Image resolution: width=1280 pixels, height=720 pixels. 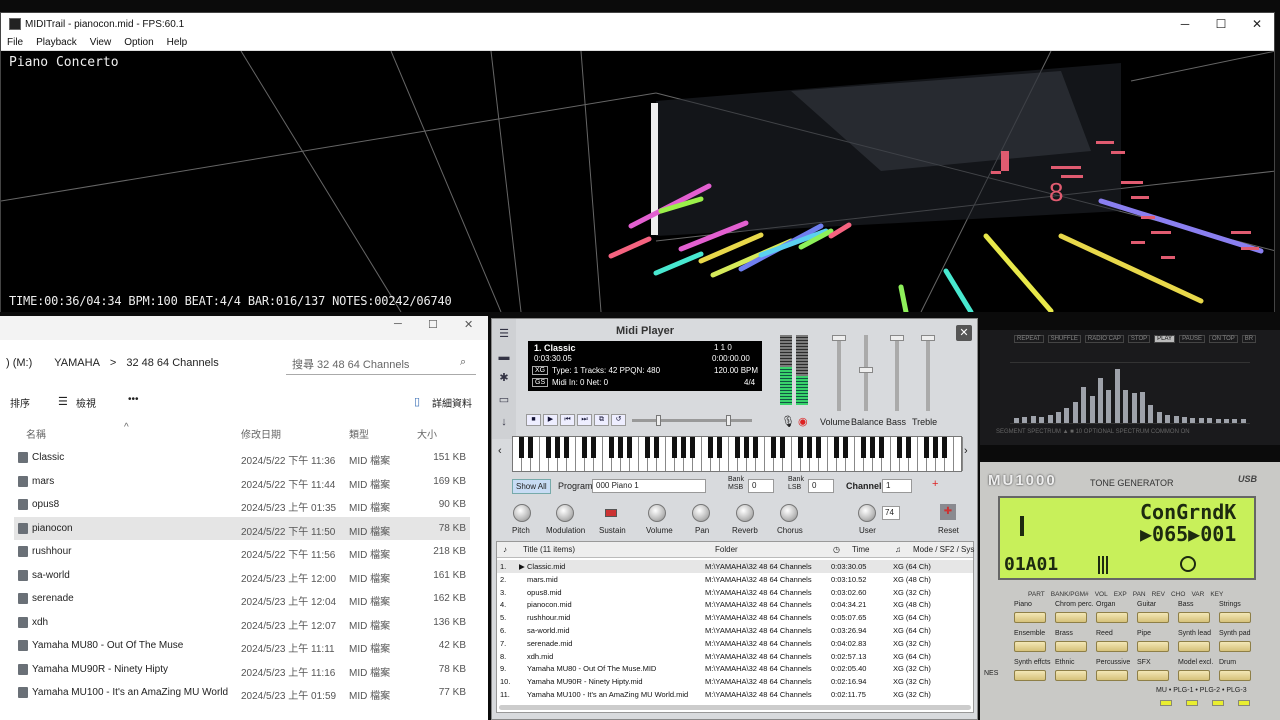 I want to click on close-button: ✕, so click(x=1257, y=24).